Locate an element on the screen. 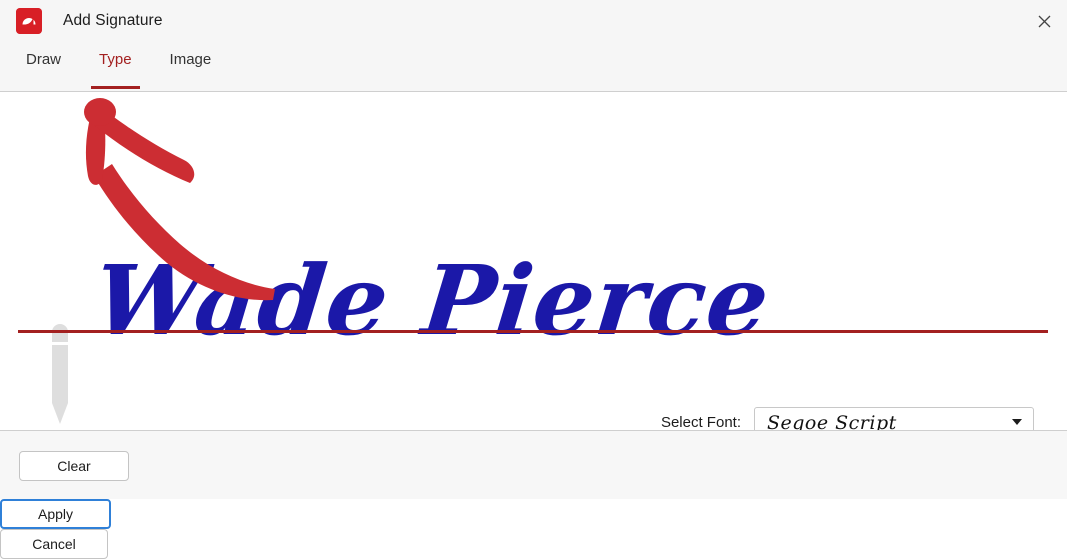 The height and width of the screenshot is (559, 1067). tab-draw: Draw is located at coordinates (43, 55).